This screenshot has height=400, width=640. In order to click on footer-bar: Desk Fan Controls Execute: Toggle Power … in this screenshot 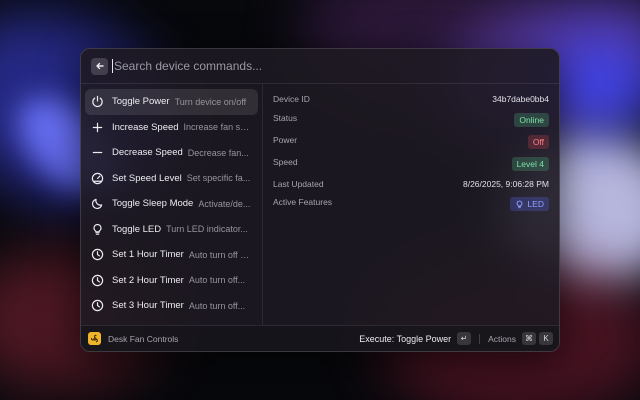, I will do `click(320, 338)`.